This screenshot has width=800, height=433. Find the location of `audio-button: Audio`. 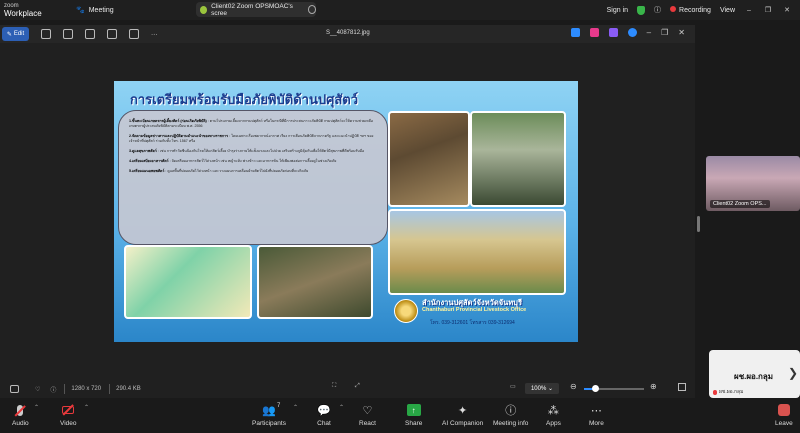

audio-button: Audio is located at coordinates (20, 415).